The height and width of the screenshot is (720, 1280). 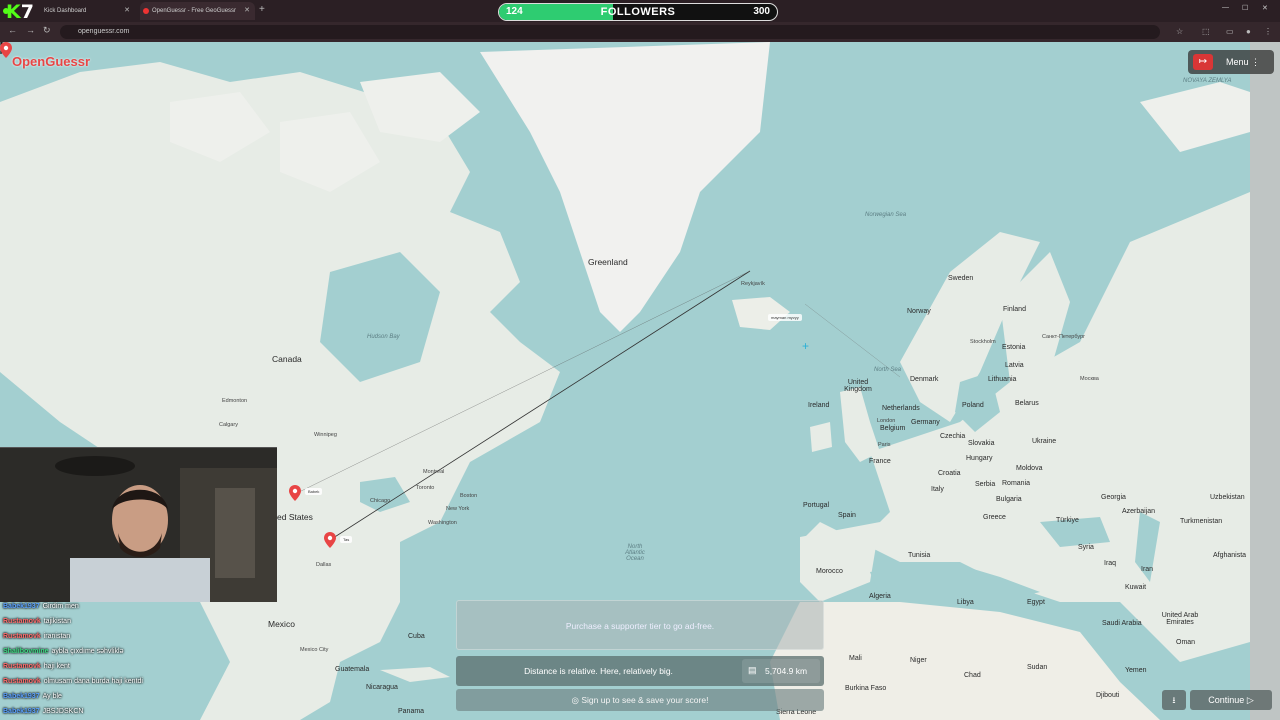 I want to click on reload-icon: ↻, so click(x=47, y=30).